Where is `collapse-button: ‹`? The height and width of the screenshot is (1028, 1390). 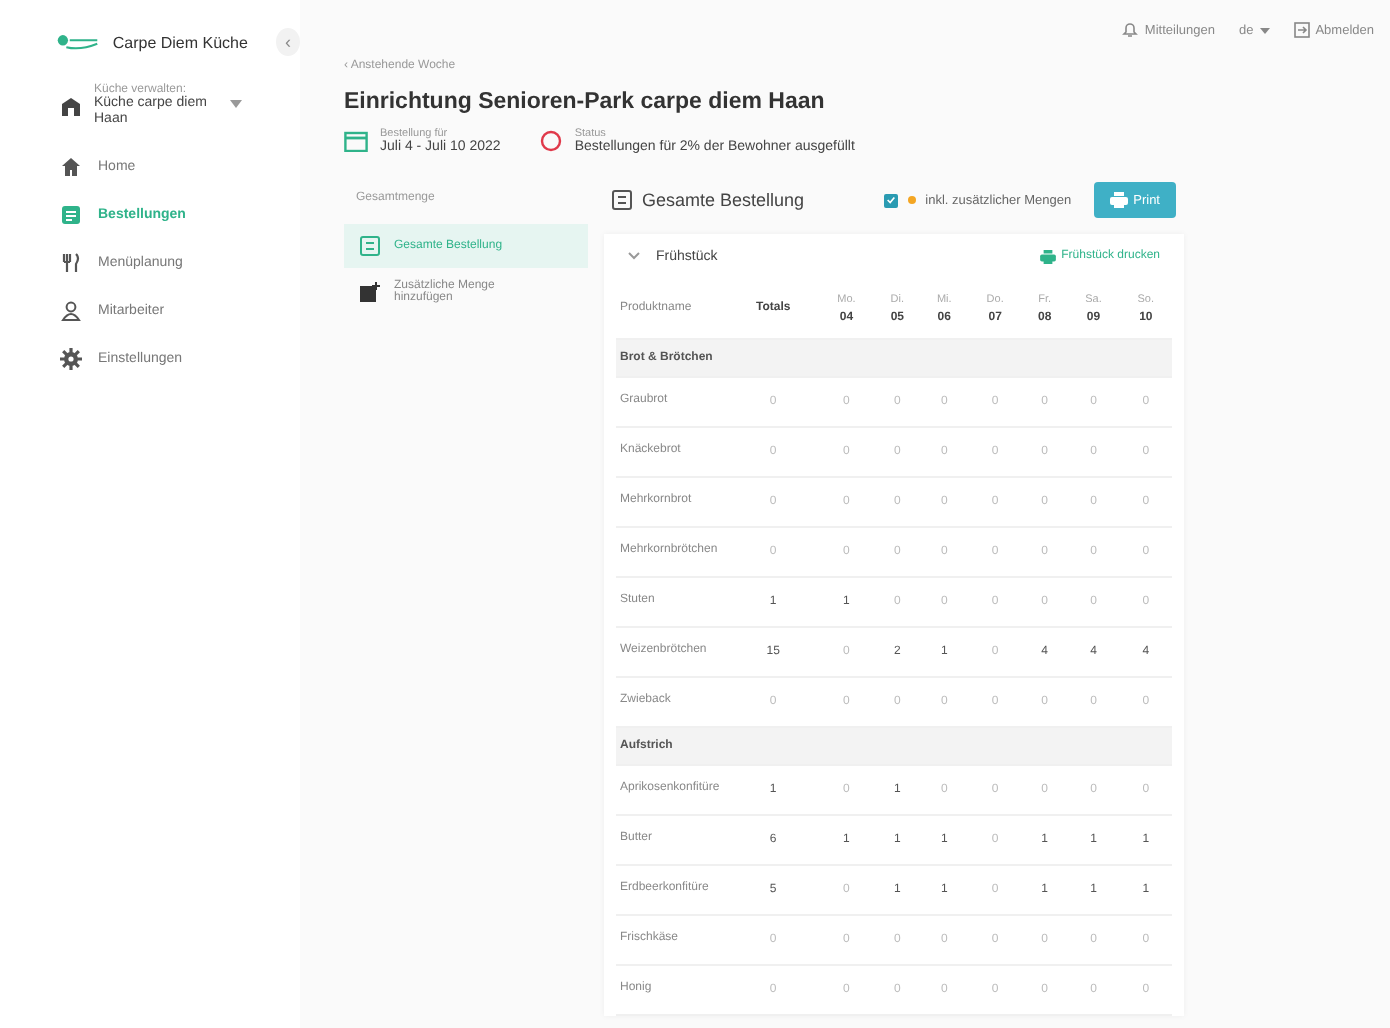
collapse-button: ‹ is located at coordinates (287, 42).